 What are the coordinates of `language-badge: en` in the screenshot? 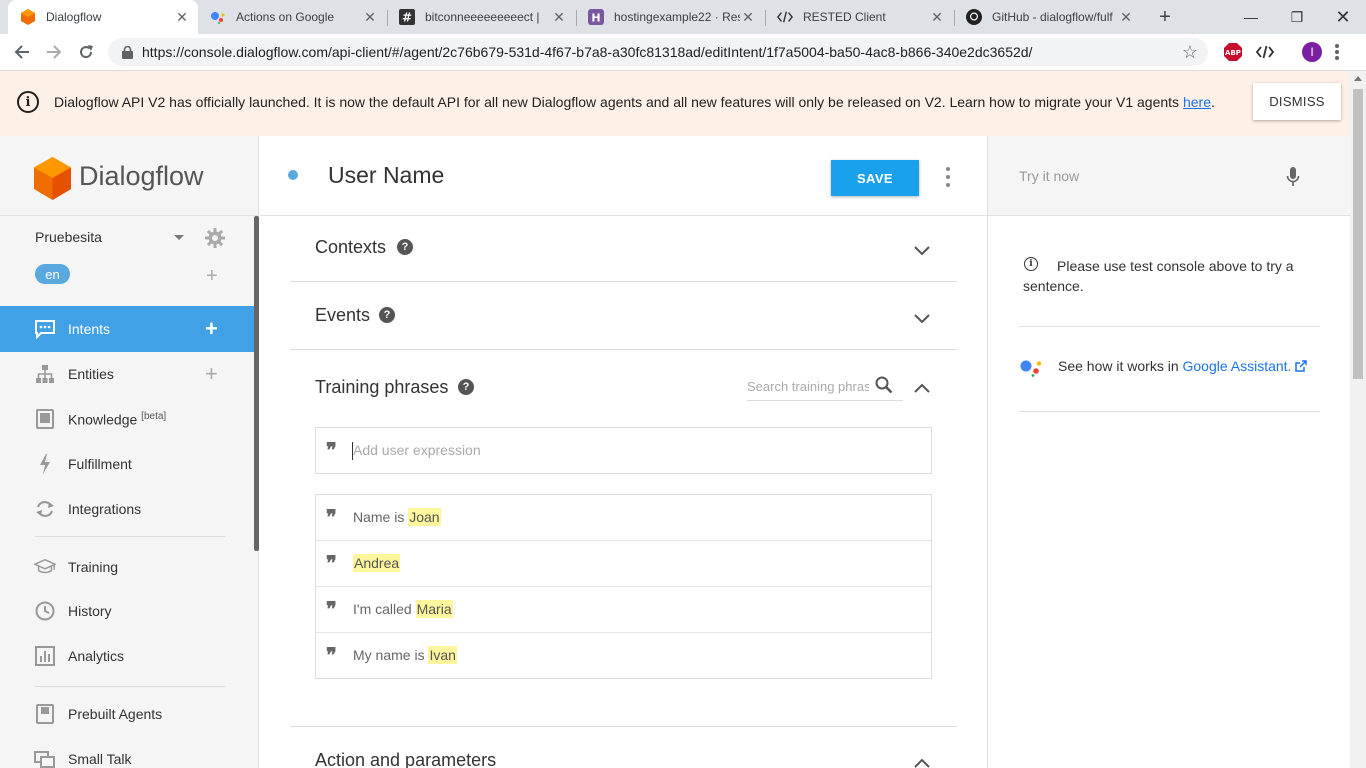 It's located at (52, 274).